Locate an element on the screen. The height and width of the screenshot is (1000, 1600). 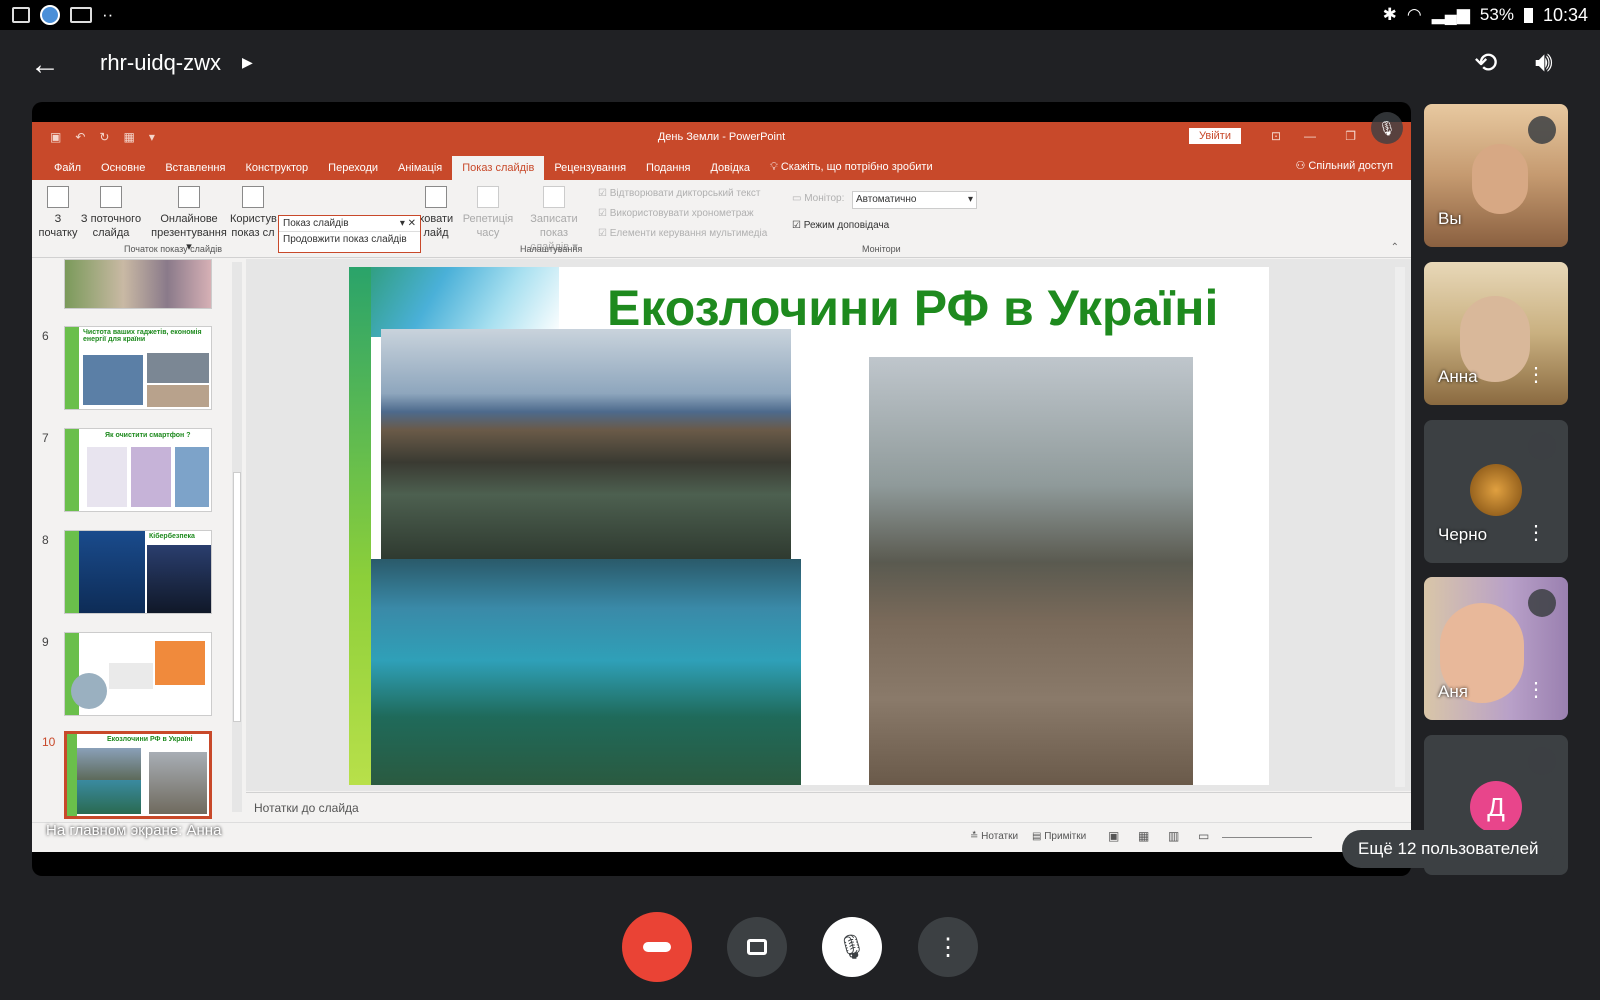
notes-toggle: ≛ Нотатки is located at coordinates (994, 836).